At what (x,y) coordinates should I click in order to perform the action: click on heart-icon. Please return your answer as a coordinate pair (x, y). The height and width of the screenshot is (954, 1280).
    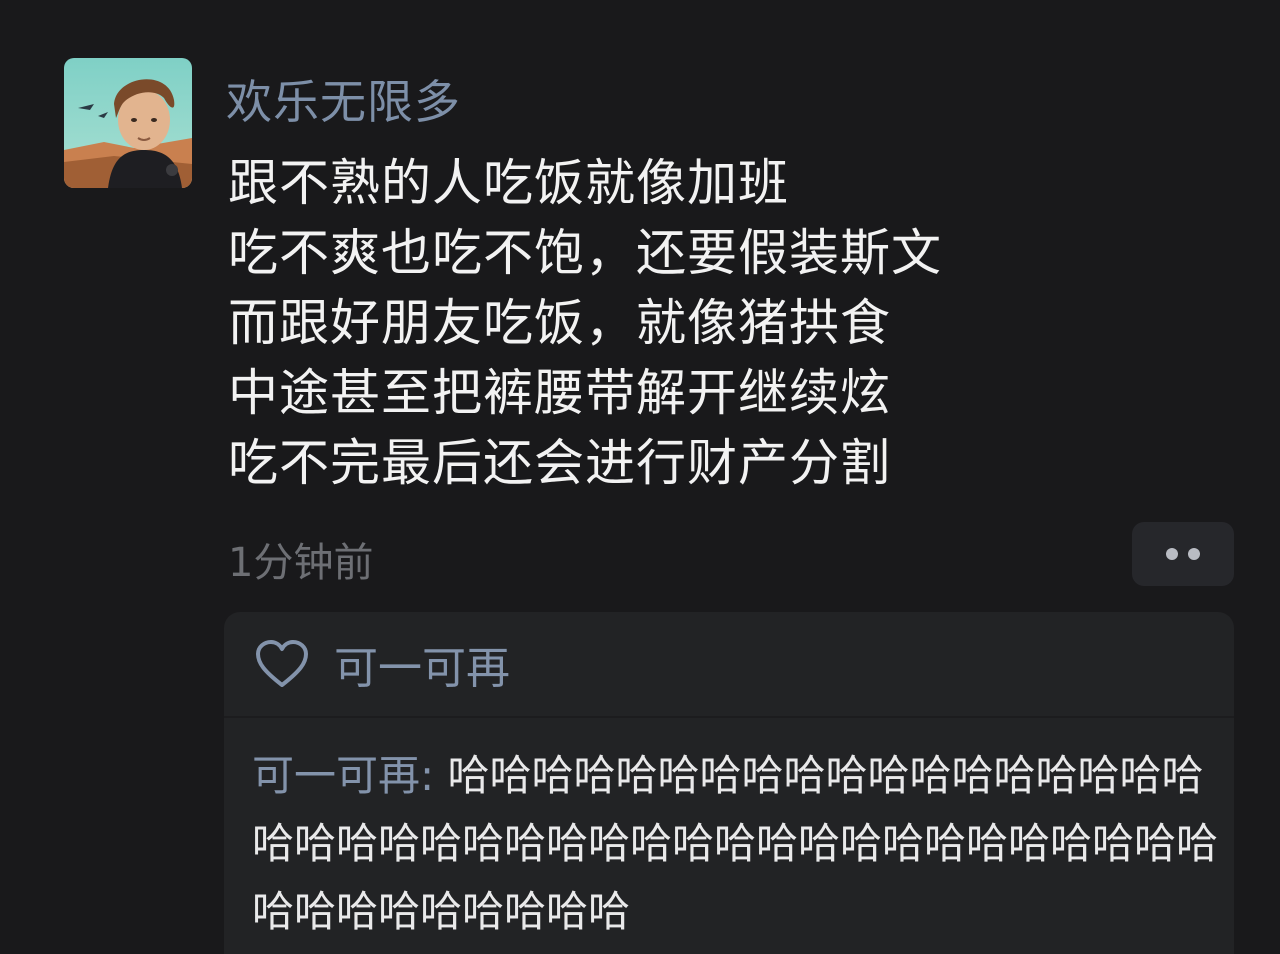
    Looking at the image, I should click on (282, 663).